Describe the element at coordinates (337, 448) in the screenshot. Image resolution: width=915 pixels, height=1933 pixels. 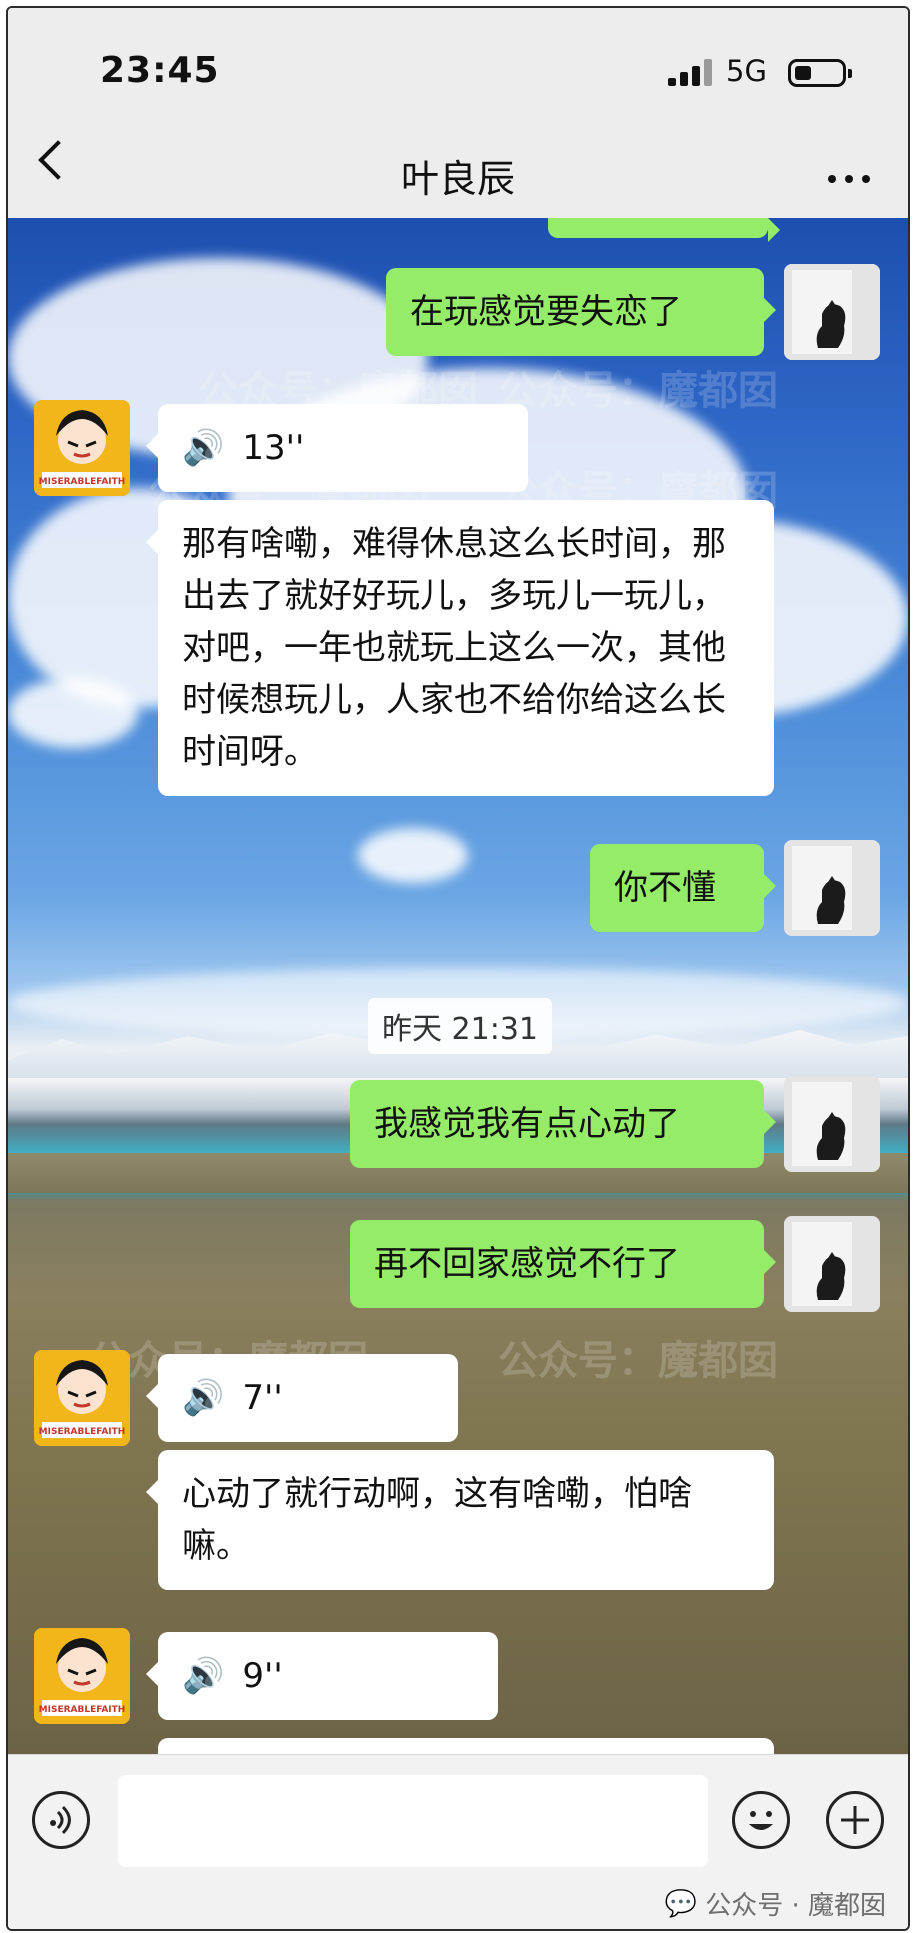
I see `voice-message-bubble: 🔊 13''` at that location.